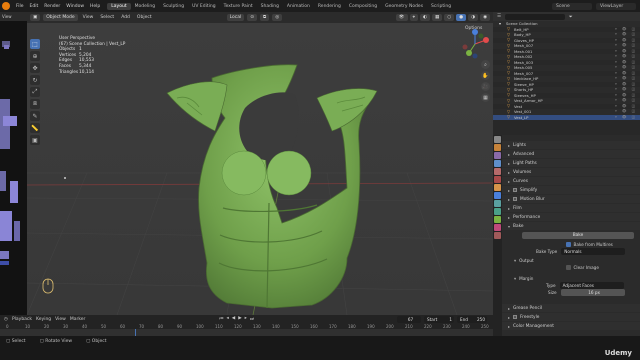  What do you see at coordinates (252, 319) in the screenshot?
I see `jump-end-icon: ⏭` at bounding box center [252, 319].